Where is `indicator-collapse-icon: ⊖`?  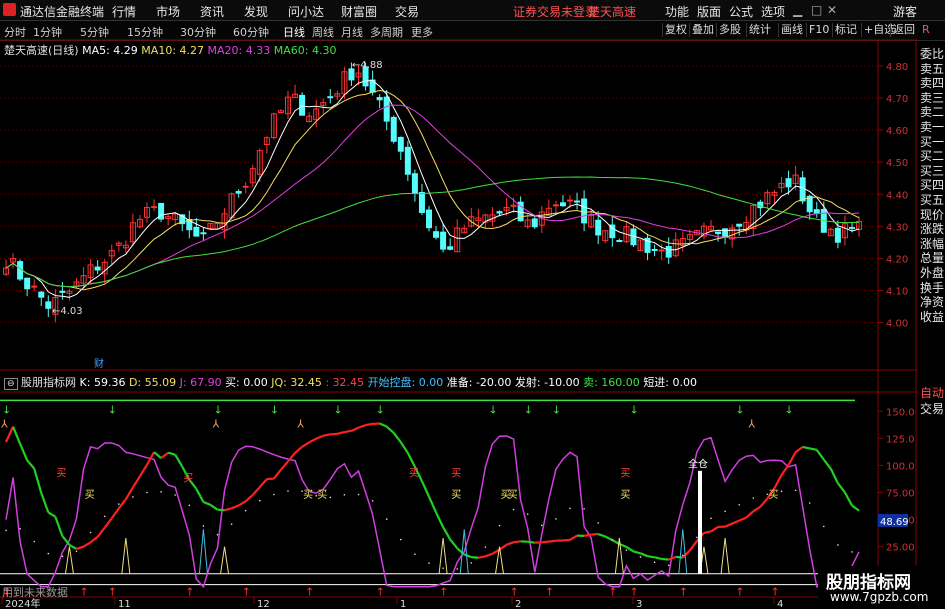 indicator-collapse-icon: ⊖ is located at coordinates (11, 384).